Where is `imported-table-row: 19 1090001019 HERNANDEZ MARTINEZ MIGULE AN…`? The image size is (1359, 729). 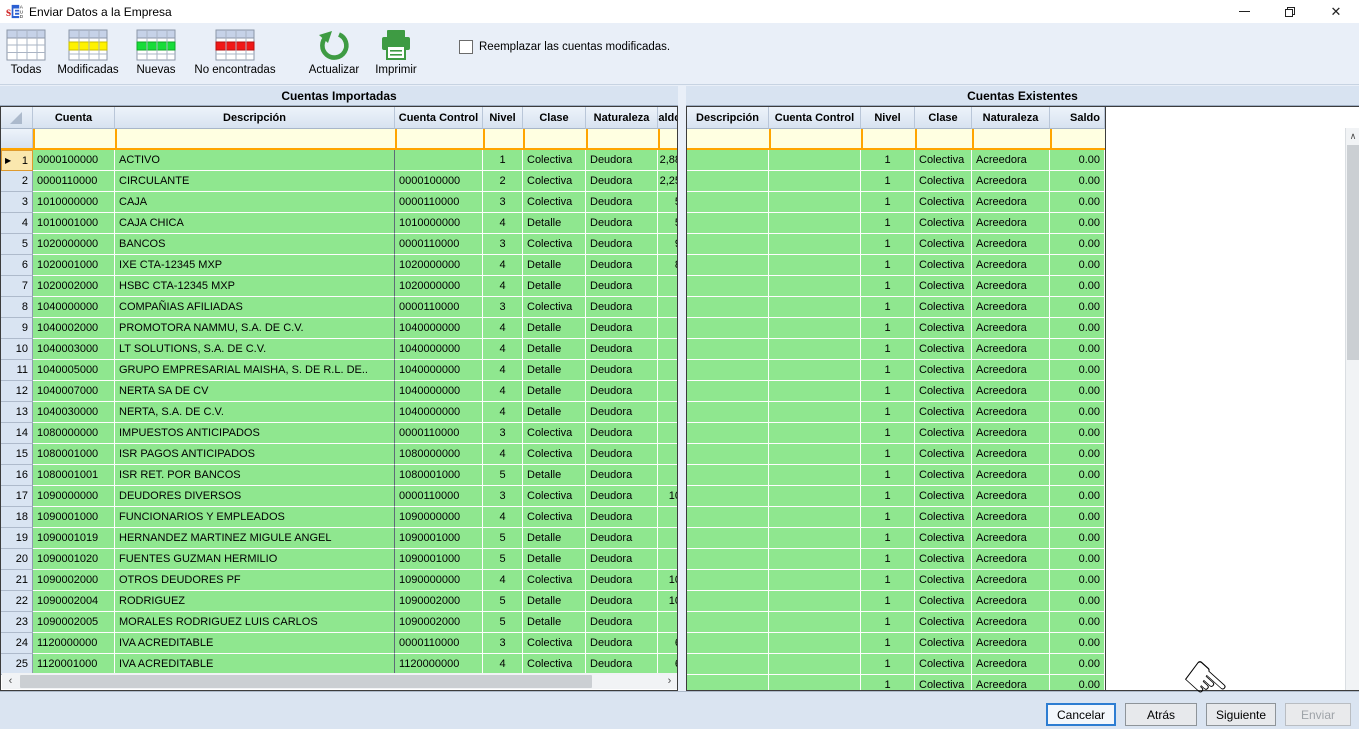 imported-table-row: 19 1090001019 HERNANDEZ MARTINEZ MIGULE AN… is located at coordinates (339, 538).